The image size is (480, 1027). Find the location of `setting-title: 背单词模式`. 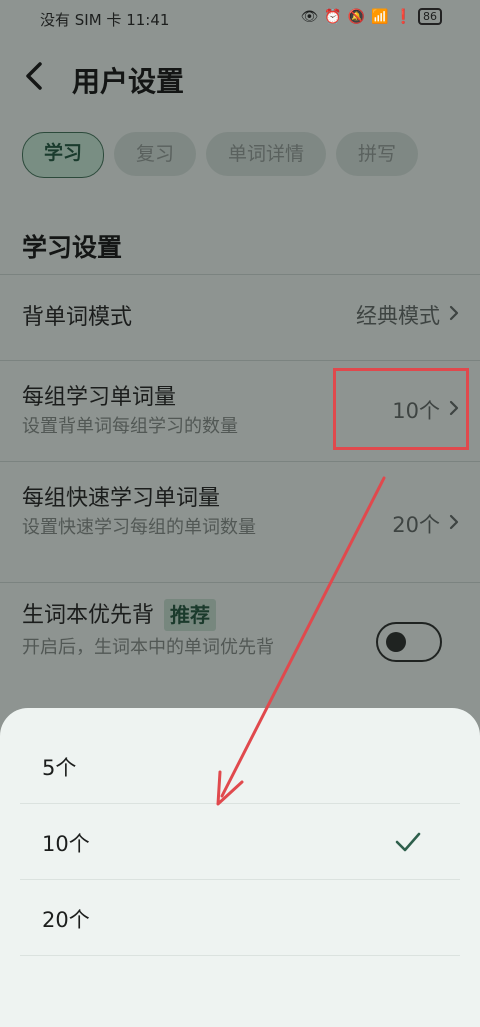

setting-title: 背单词模式 is located at coordinates (77, 317).